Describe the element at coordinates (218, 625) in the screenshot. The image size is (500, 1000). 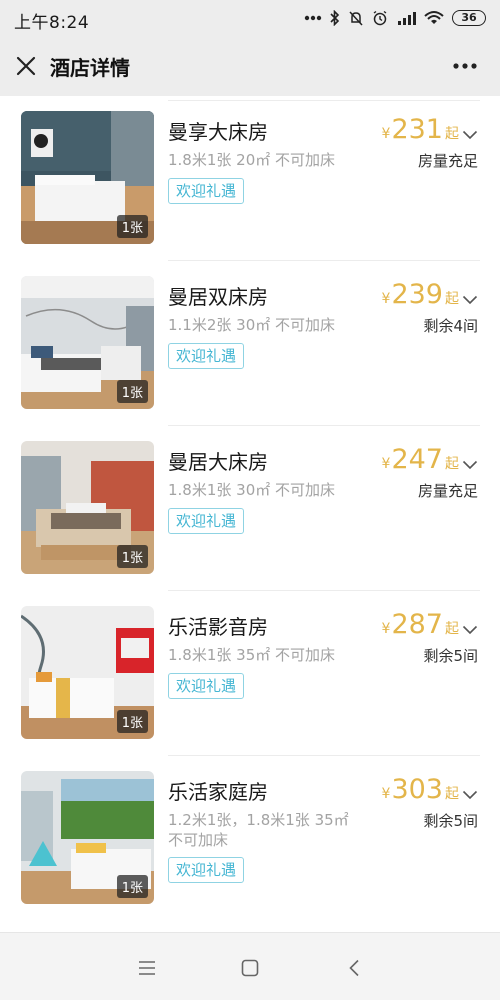
I see `room-name: 乐活影音房` at that location.